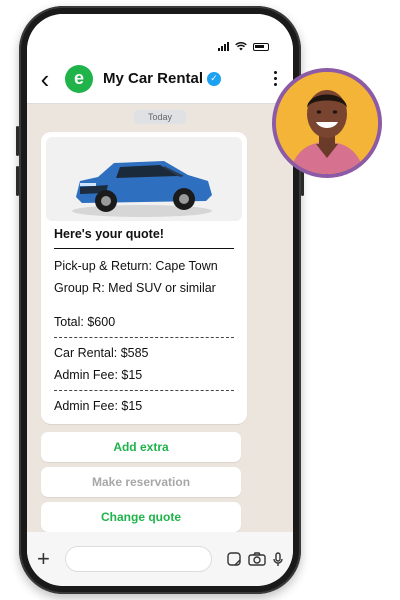 Image resolution: width=400 pixels, height=600 pixels. I want to click on microphone-icon, so click(278, 559).